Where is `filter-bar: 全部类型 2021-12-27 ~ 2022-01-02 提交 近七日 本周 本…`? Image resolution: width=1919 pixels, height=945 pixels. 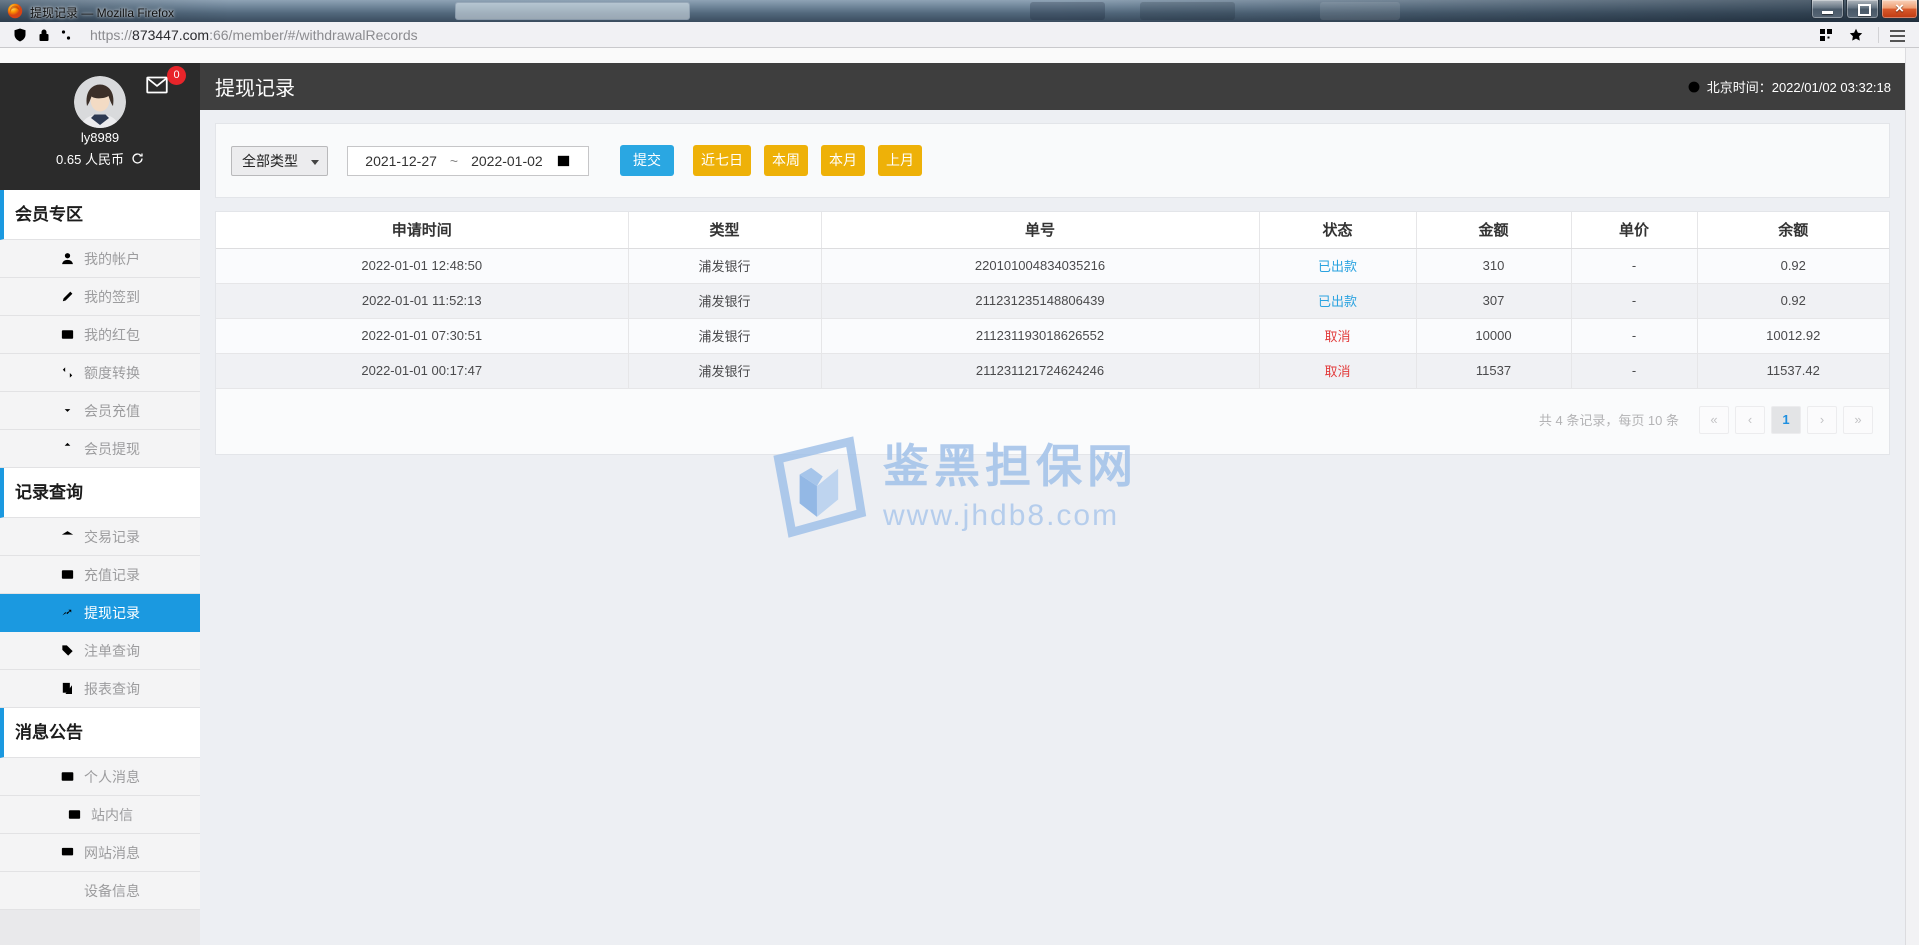 filter-bar: 全部类型 2021-12-27 ~ 2022-01-02 提交 近七日 本周 本… is located at coordinates (1052, 160).